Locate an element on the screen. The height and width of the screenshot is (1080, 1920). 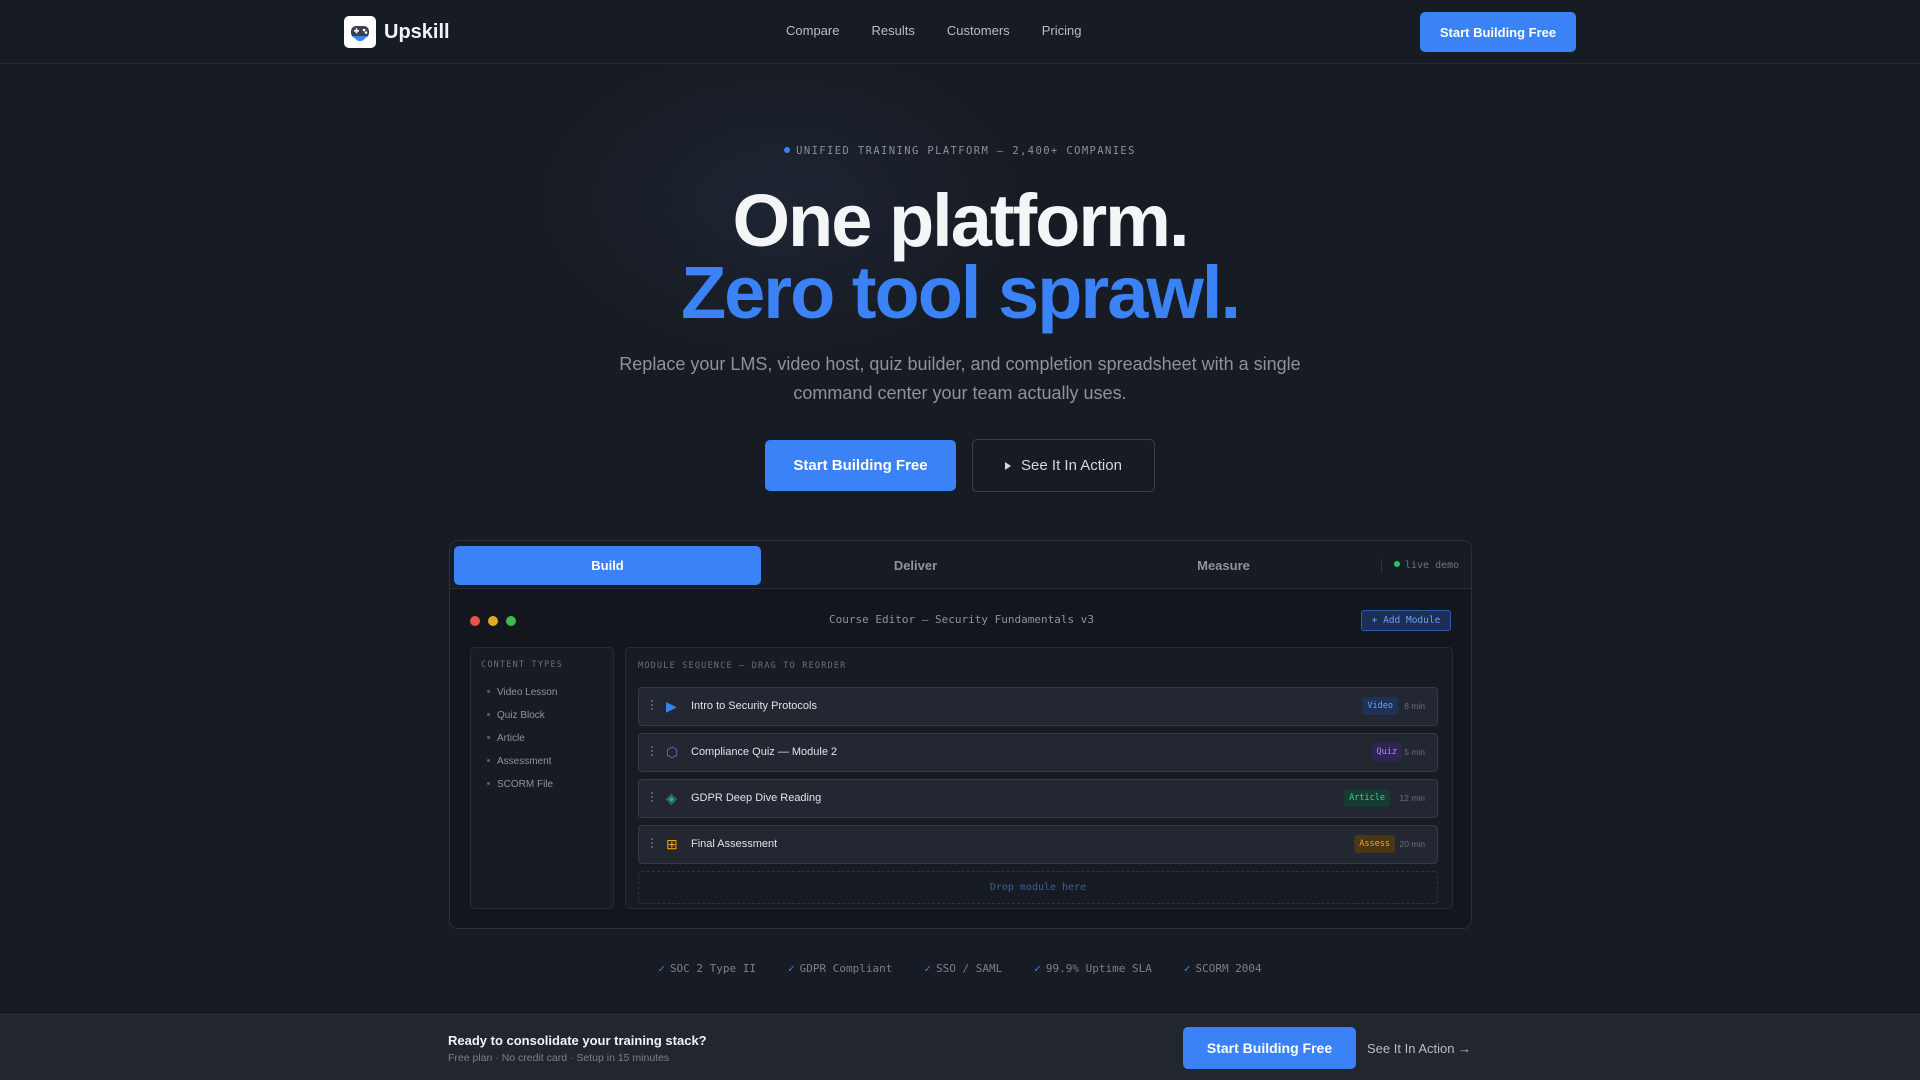
module-name: Intro to Security Protocols is located at coordinates (754, 706).